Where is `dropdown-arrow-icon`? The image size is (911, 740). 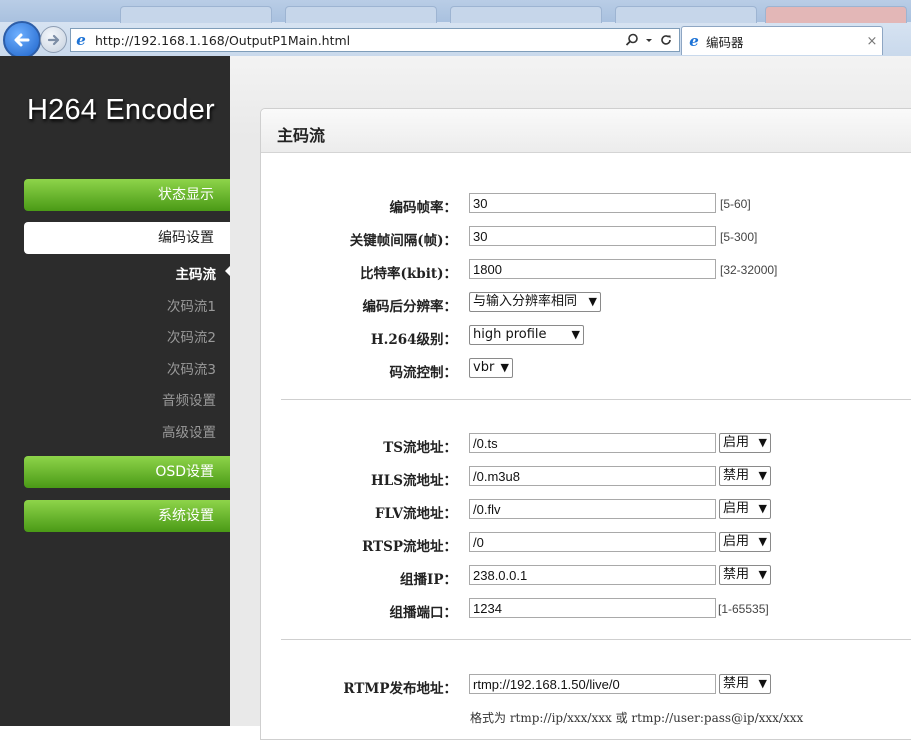
dropdown-arrow-icon is located at coordinates (649, 40).